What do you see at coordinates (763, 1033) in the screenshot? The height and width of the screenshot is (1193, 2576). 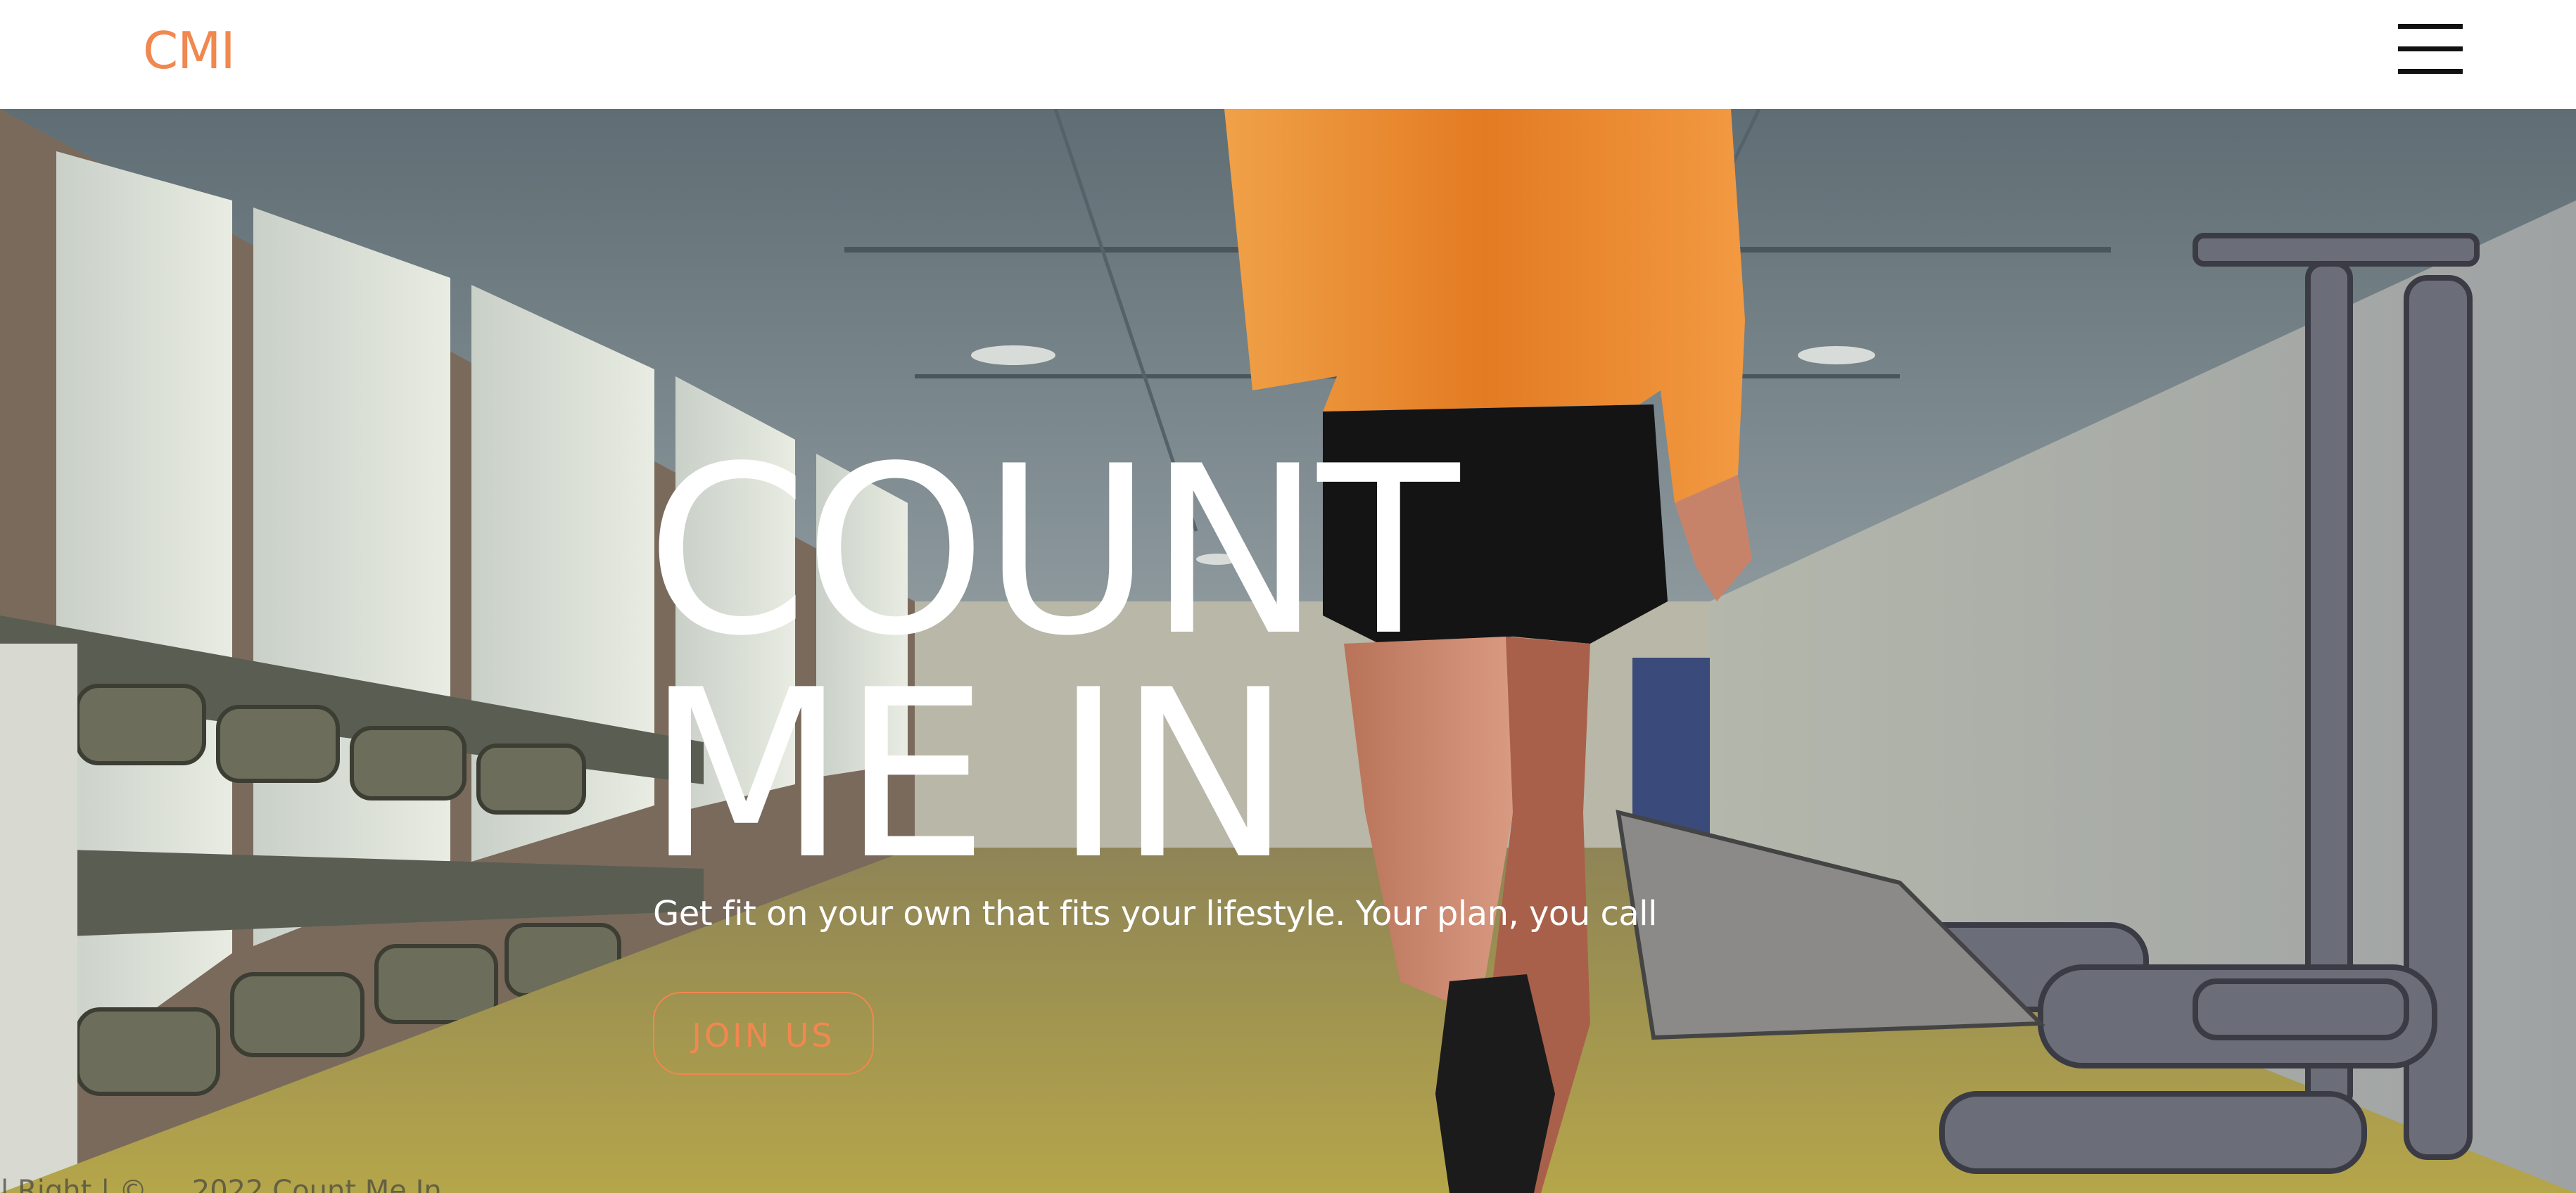 I see `join-us-button: JOIN US` at bounding box center [763, 1033].